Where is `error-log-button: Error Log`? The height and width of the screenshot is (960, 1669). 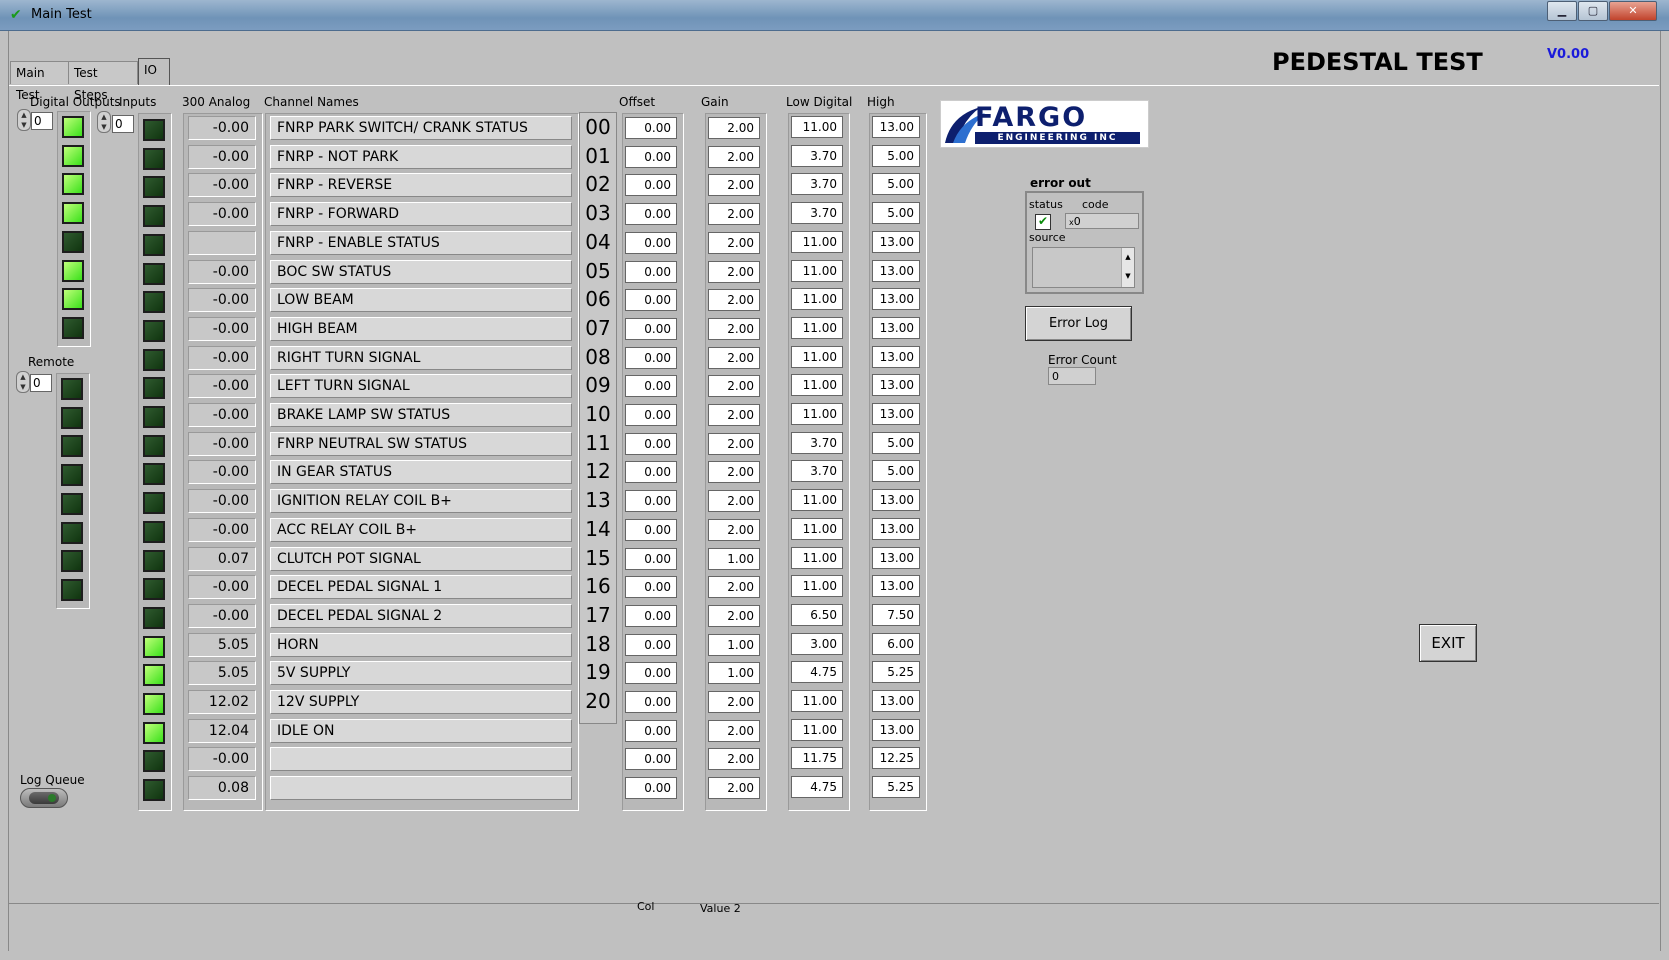 error-log-button: Error Log is located at coordinates (1078, 323).